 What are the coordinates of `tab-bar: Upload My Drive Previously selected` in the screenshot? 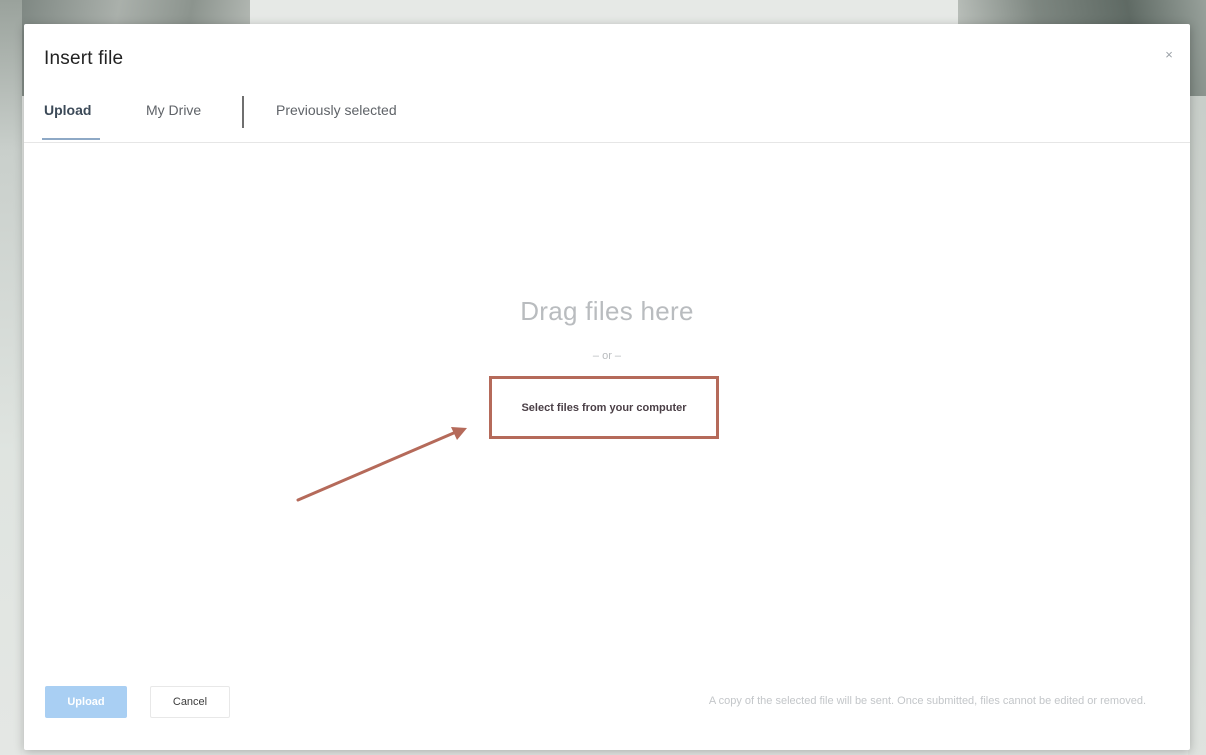 It's located at (607, 118).